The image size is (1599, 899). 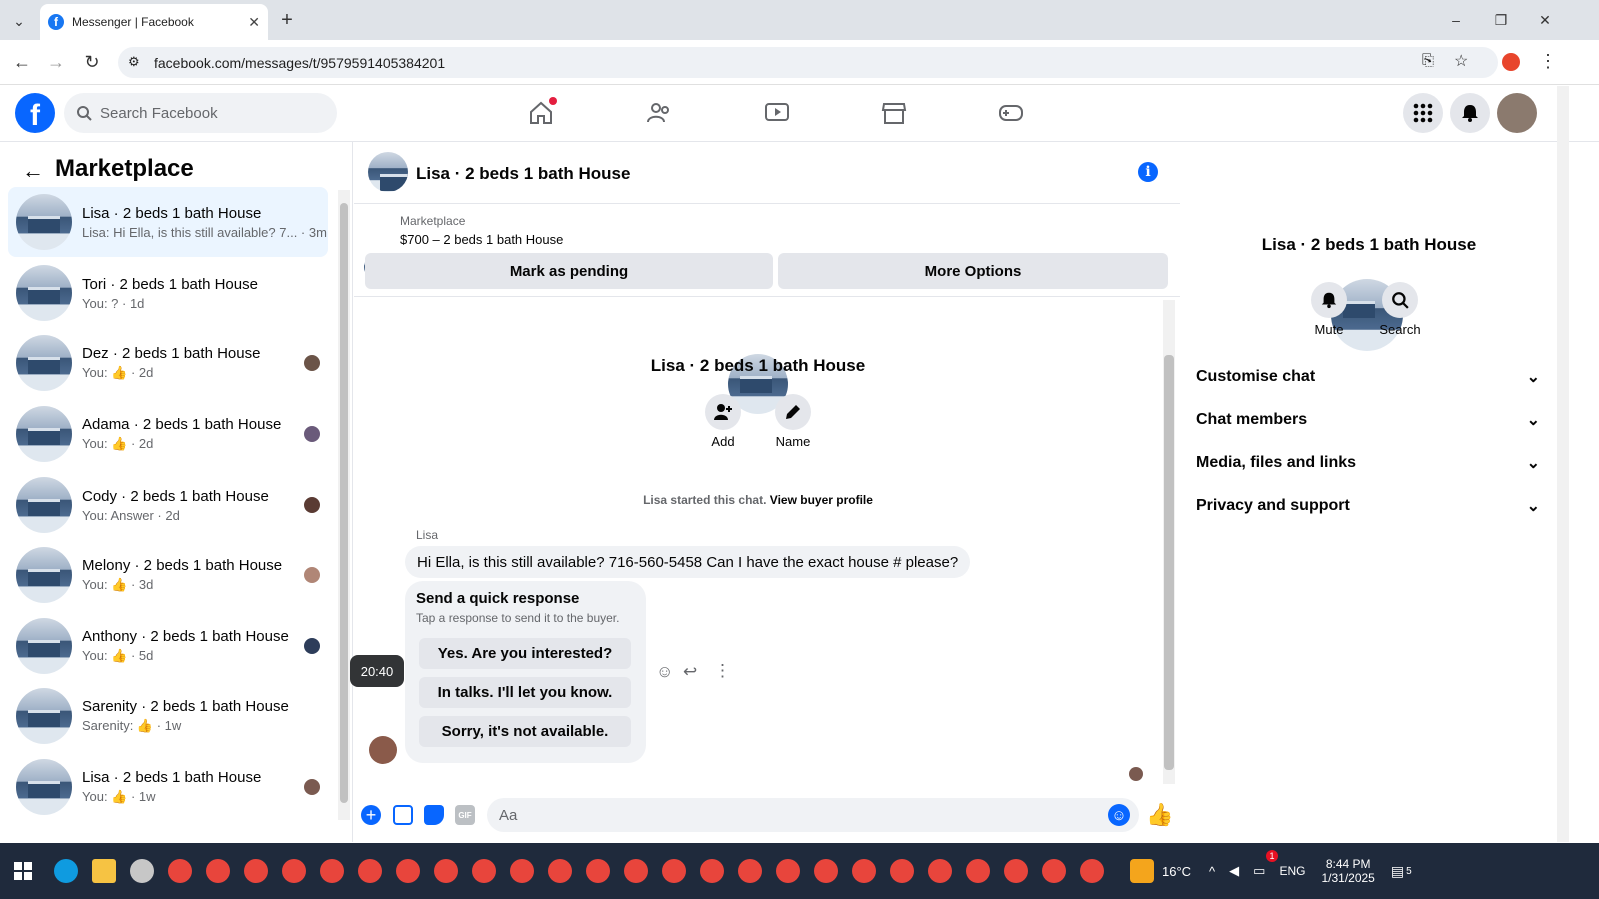 What do you see at coordinates (659, 113) in the screenshot?
I see `friends-nav-icon` at bounding box center [659, 113].